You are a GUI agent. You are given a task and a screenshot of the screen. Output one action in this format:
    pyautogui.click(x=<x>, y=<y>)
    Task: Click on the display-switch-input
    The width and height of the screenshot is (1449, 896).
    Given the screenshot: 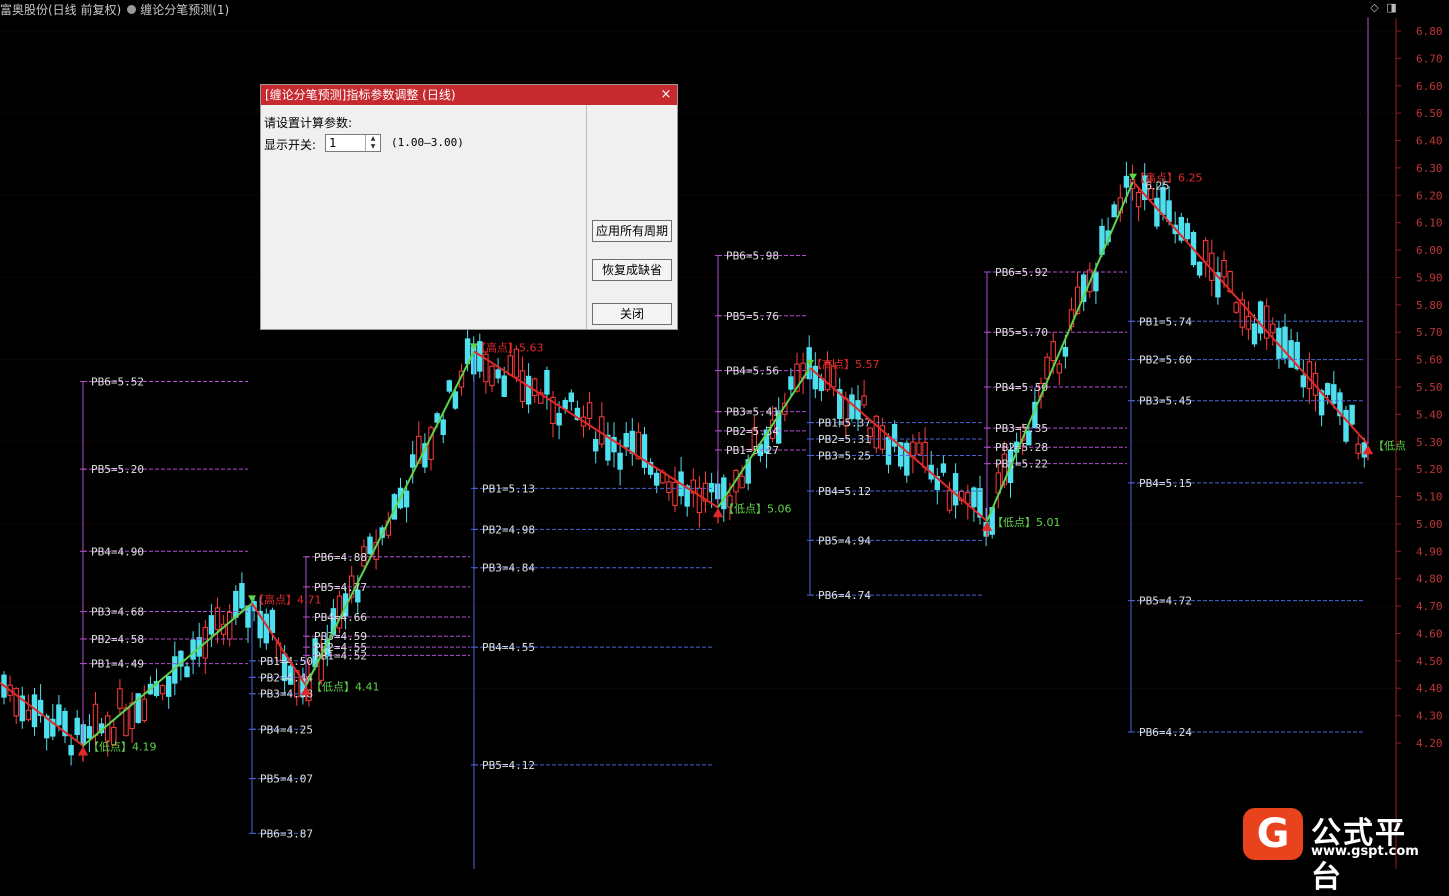 What is the action you would take?
    pyautogui.click(x=347, y=143)
    